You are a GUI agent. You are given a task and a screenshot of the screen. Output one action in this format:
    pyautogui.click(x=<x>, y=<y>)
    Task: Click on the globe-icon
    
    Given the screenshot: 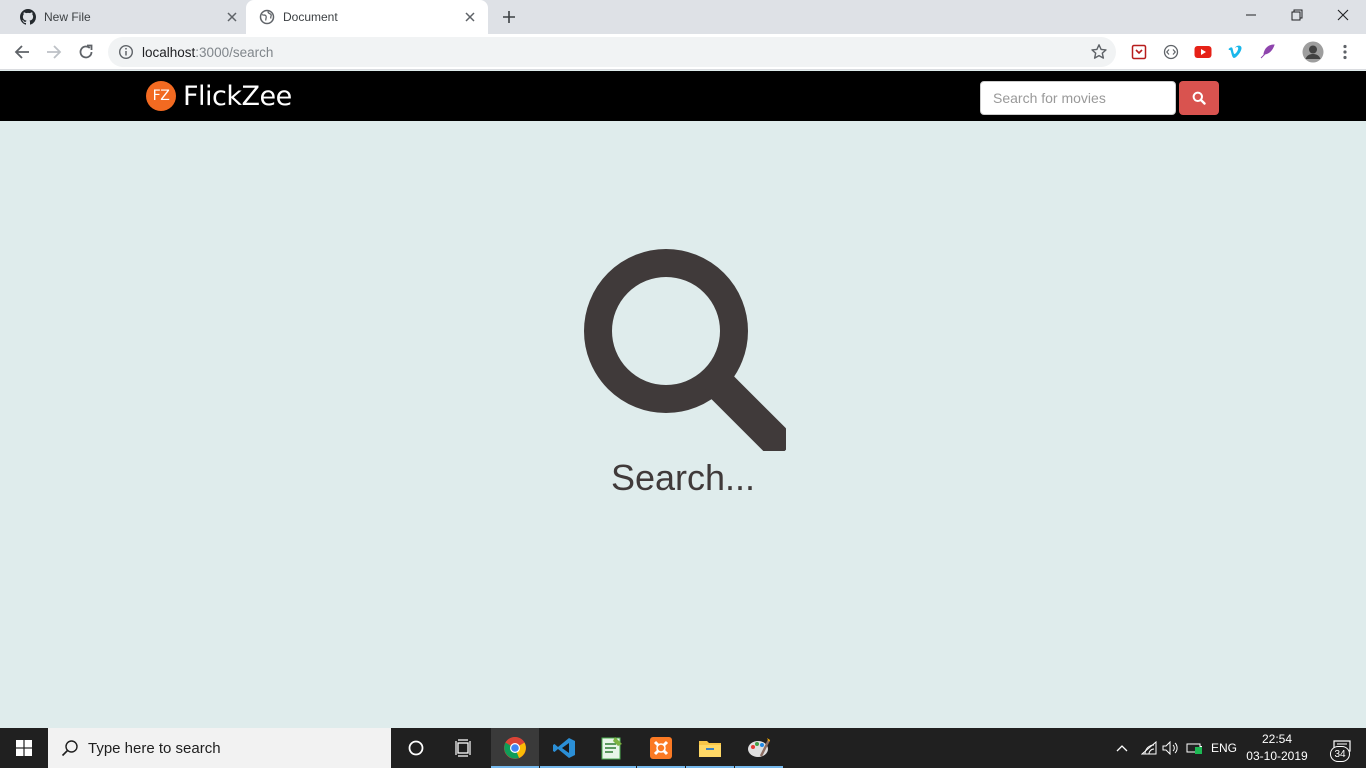 What is the action you would take?
    pyautogui.click(x=267, y=17)
    